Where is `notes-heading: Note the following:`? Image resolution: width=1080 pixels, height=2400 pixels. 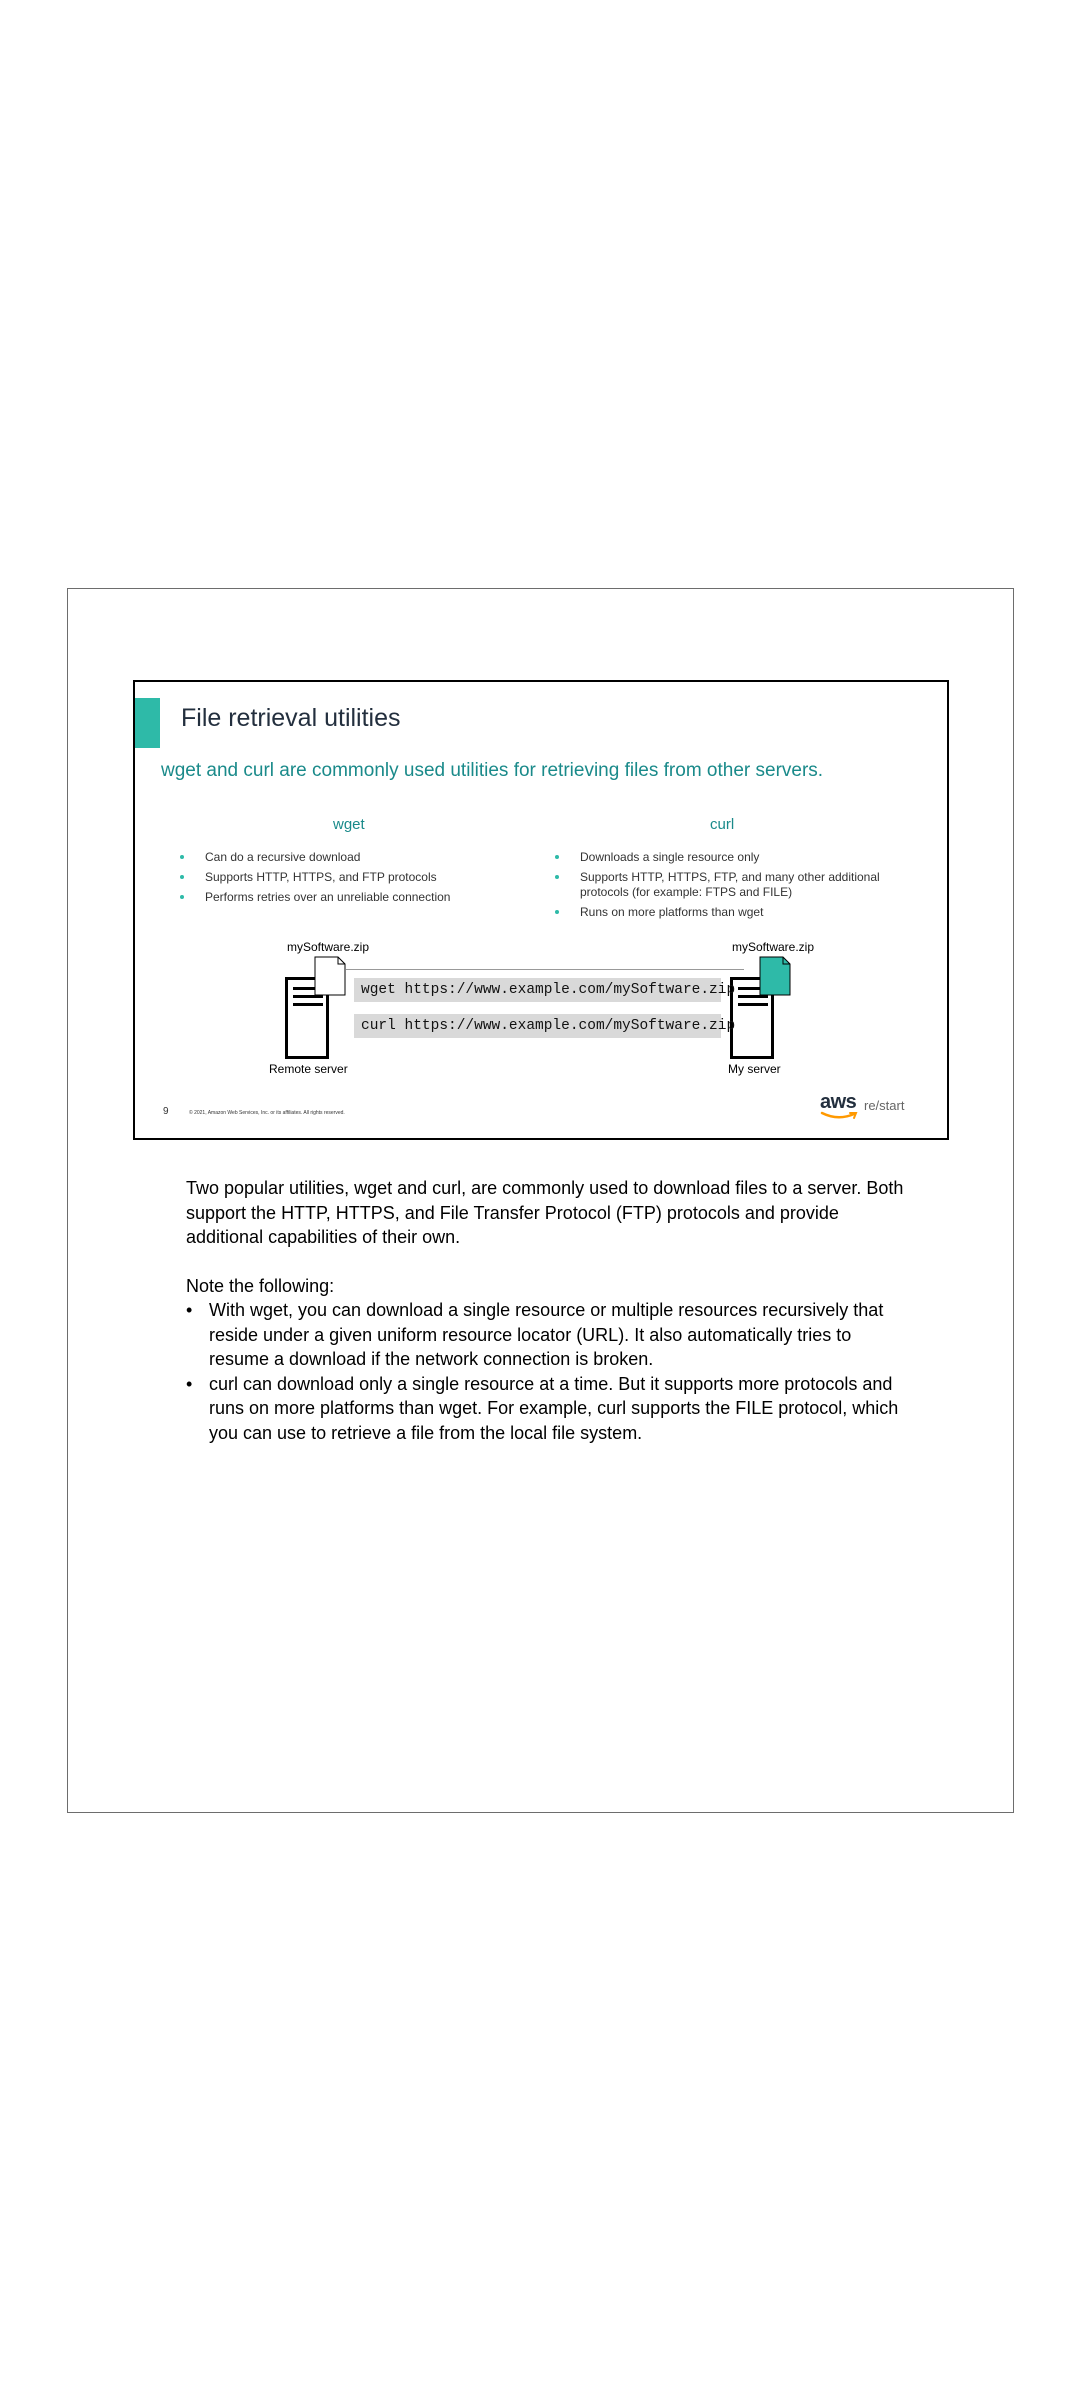 notes-heading: Note the following: is located at coordinates (260, 1285).